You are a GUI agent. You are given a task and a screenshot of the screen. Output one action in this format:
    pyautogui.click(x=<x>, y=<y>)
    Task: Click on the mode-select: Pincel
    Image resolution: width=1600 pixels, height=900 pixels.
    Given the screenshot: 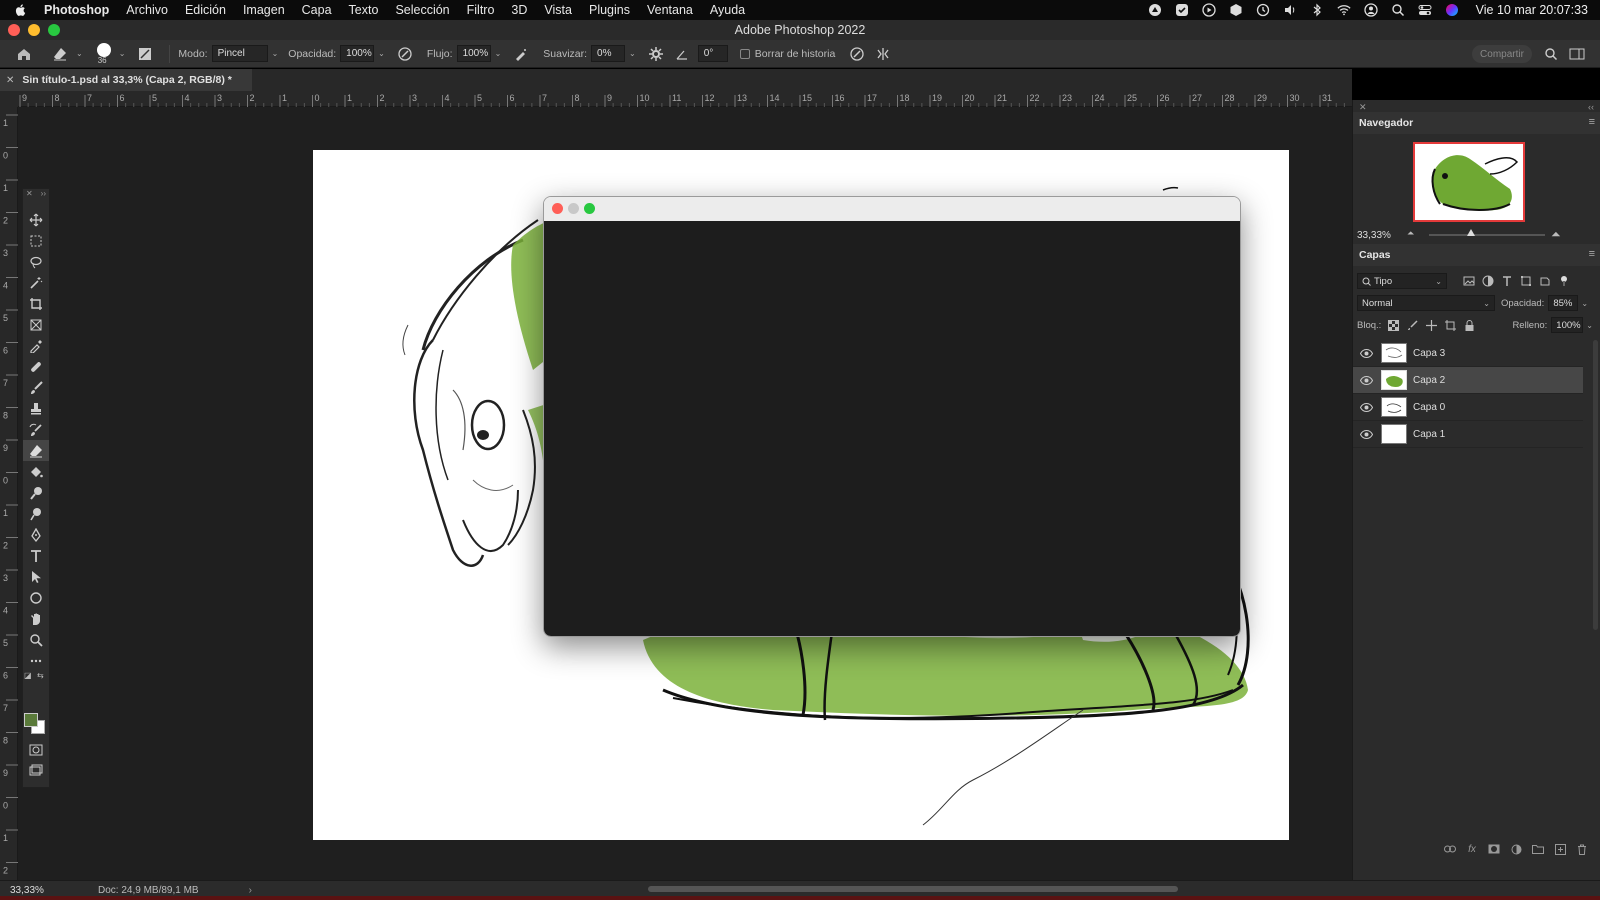 What is the action you would take?
    pyautogui.click(x=239, y=53)
    